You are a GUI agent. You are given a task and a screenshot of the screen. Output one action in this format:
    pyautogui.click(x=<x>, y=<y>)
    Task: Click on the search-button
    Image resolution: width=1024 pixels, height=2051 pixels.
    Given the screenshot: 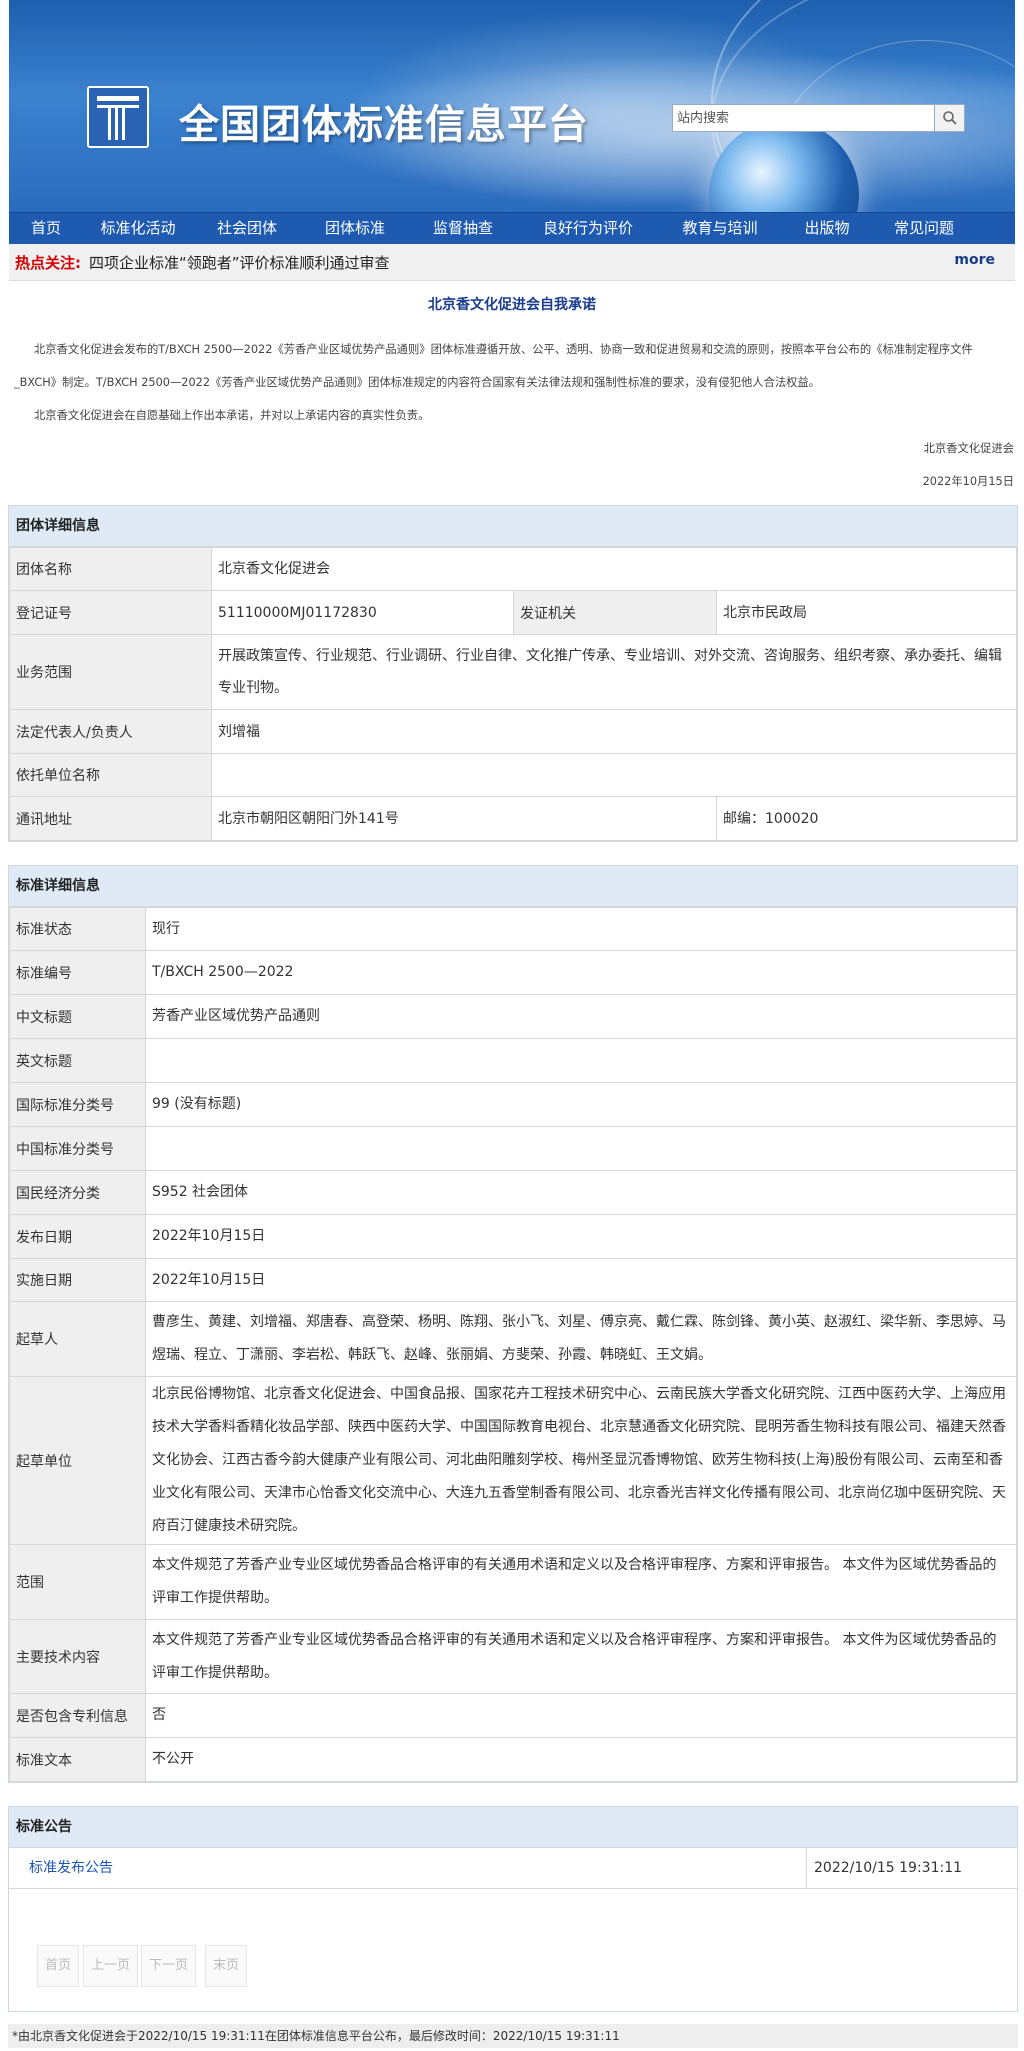 What is the action you would take?
    pyautogui.click(x=950, y=118)
    